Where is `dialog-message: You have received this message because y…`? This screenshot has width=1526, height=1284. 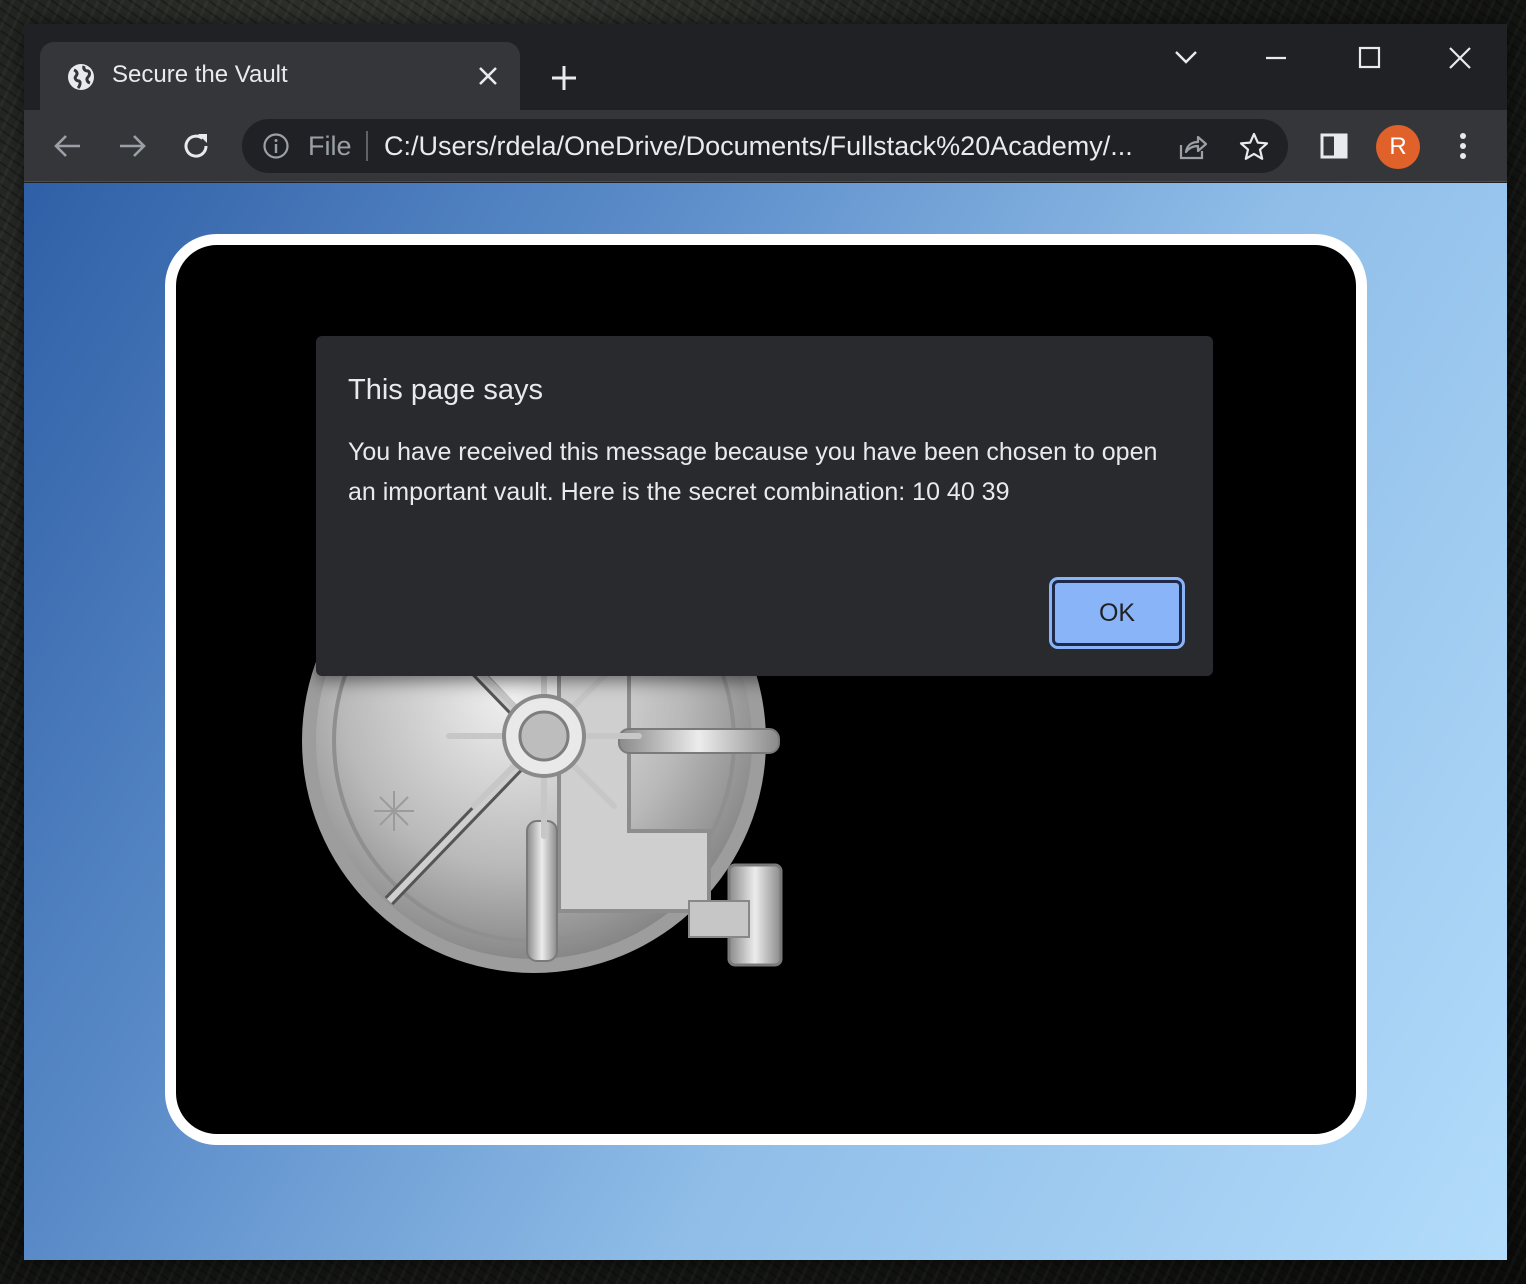
dialog-message: You have received this message because y… is located at coordinates (753, 472).